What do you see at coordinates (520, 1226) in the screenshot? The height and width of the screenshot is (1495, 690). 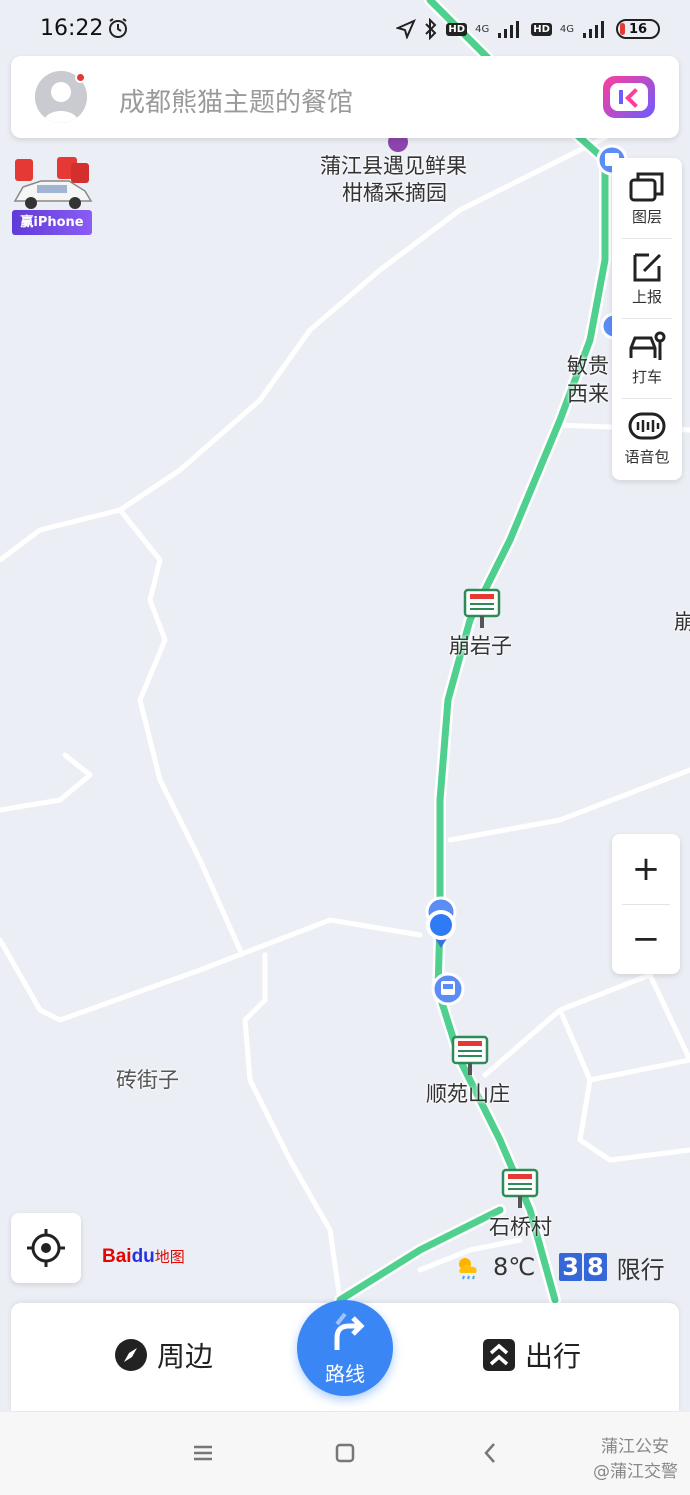 I see `toll-label-shiqiaocun: 石桥村` at bounding box center [520, 1226].